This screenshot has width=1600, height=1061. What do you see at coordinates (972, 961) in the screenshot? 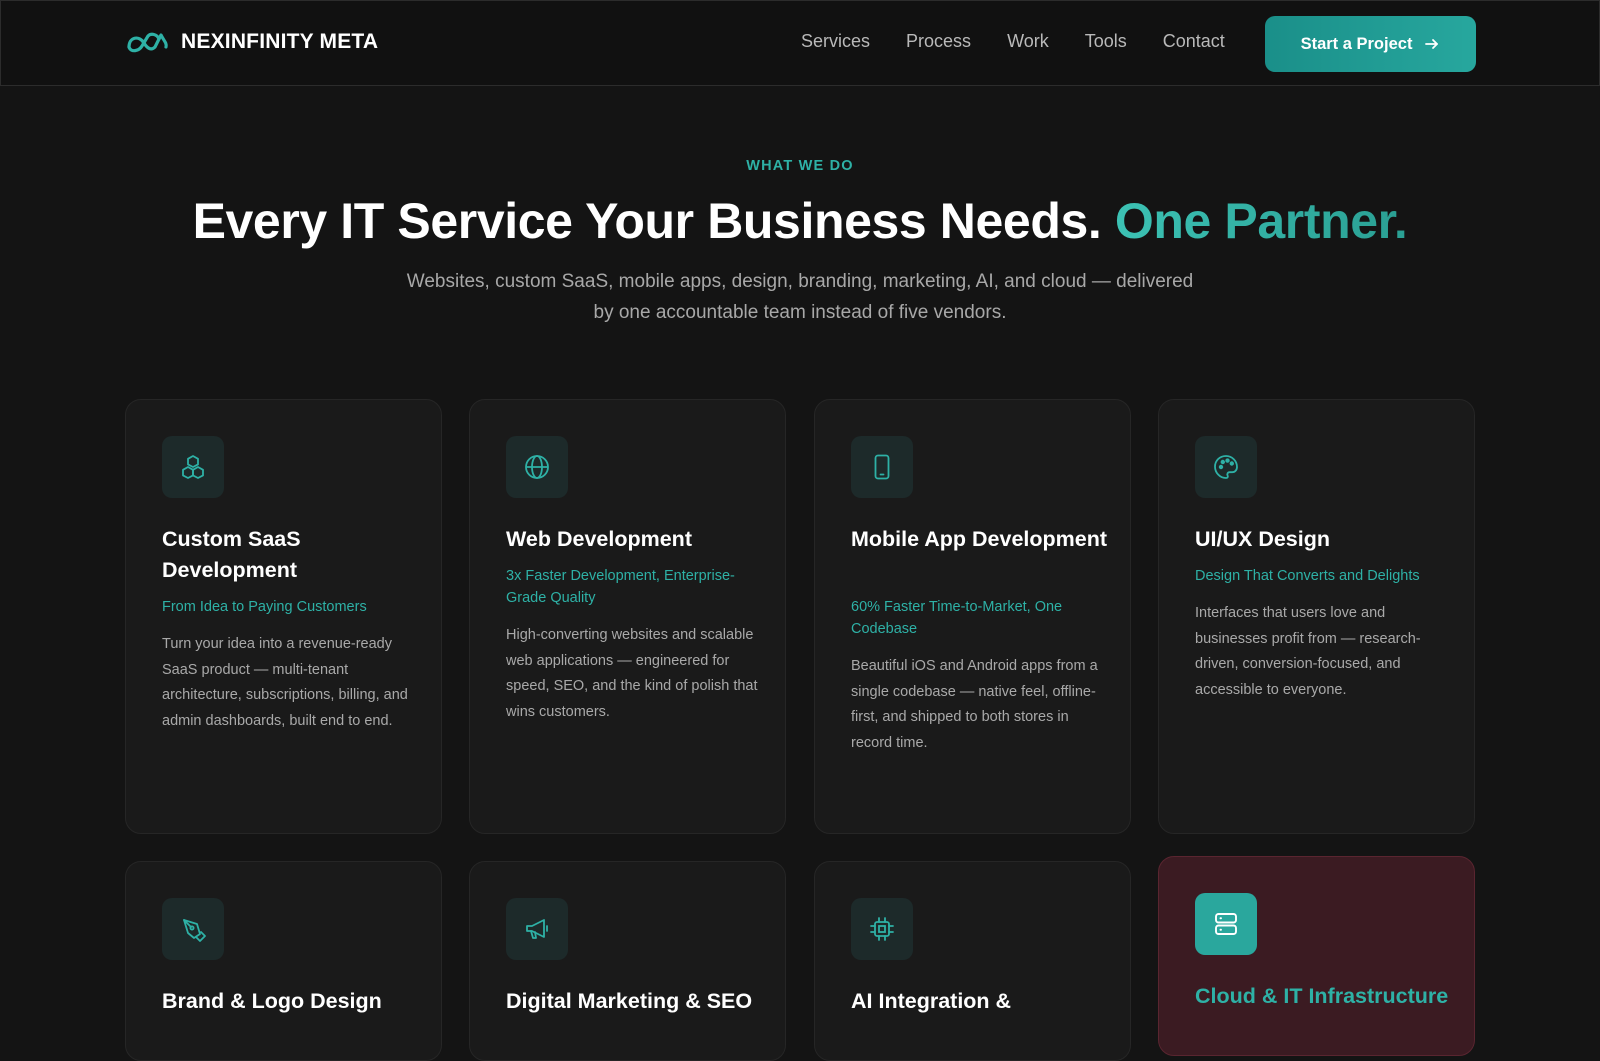
I see `service-card-ai-integration: AI Integration &` at bounding box center [972, 961].